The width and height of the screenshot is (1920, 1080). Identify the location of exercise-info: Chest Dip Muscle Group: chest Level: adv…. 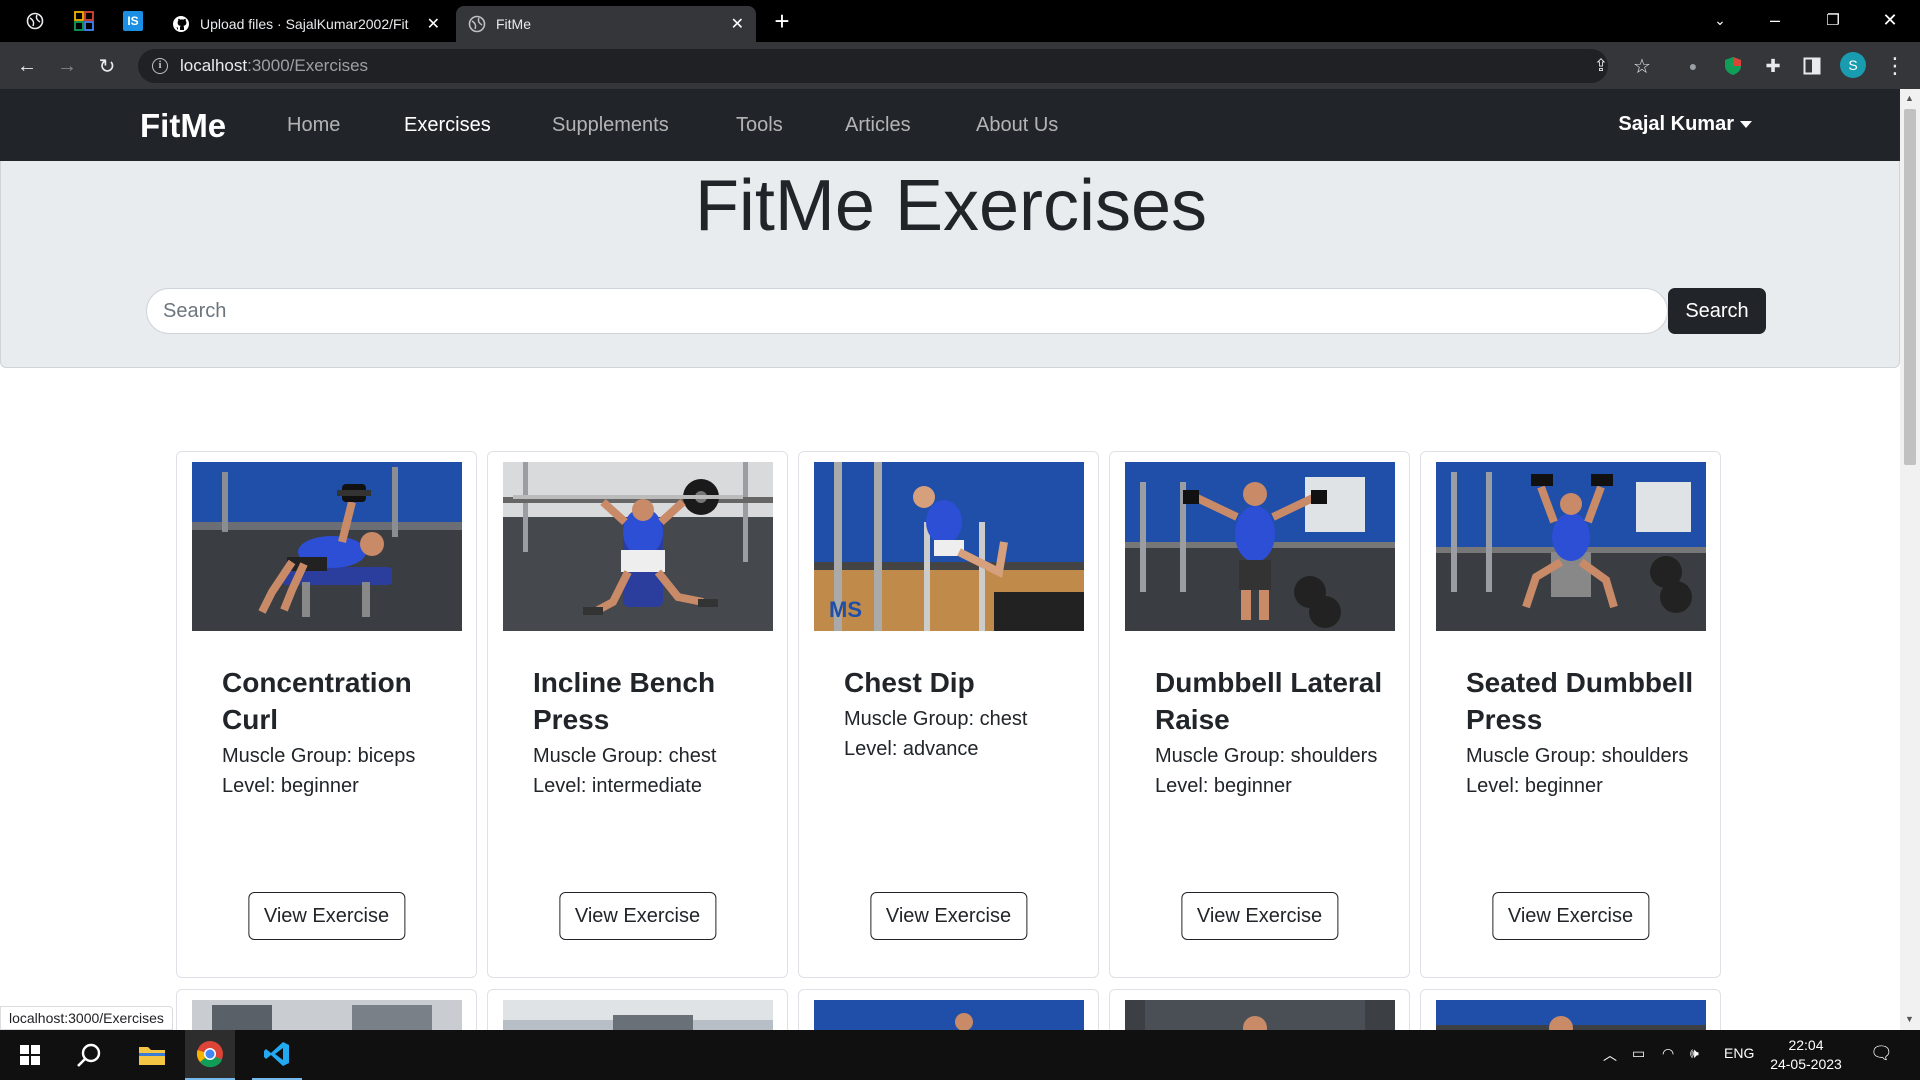
(959, 714).